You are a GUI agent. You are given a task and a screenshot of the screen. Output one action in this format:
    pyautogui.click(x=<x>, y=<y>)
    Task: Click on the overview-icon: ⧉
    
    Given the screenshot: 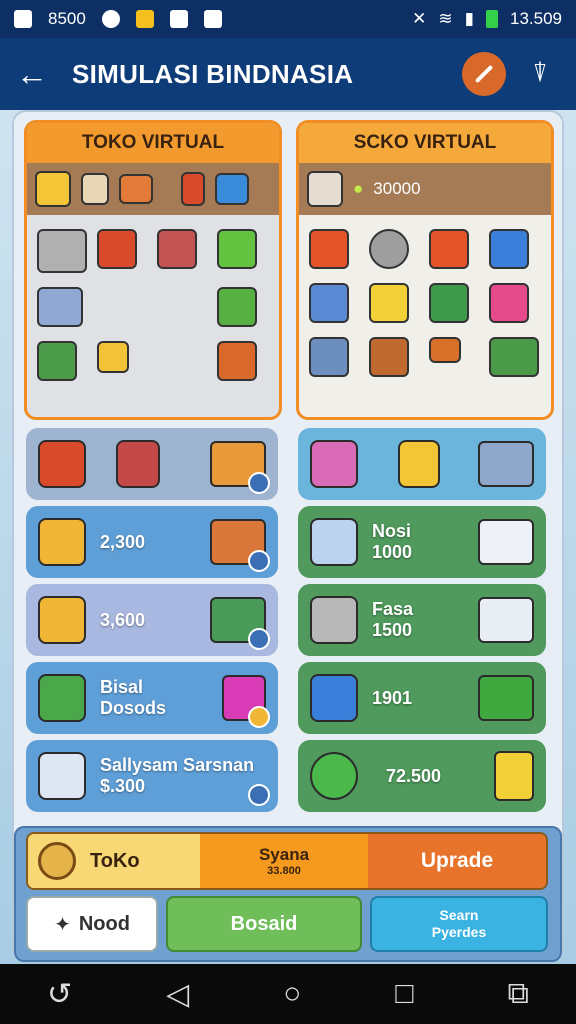 What is the action you would take?
    pyautogui.click(x=518, y=994)
    